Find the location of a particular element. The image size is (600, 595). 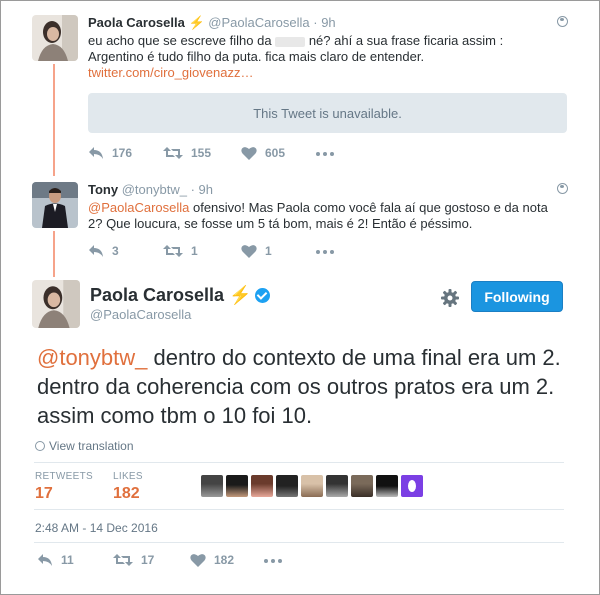

gear-icon is located at coordinates (450, 298).